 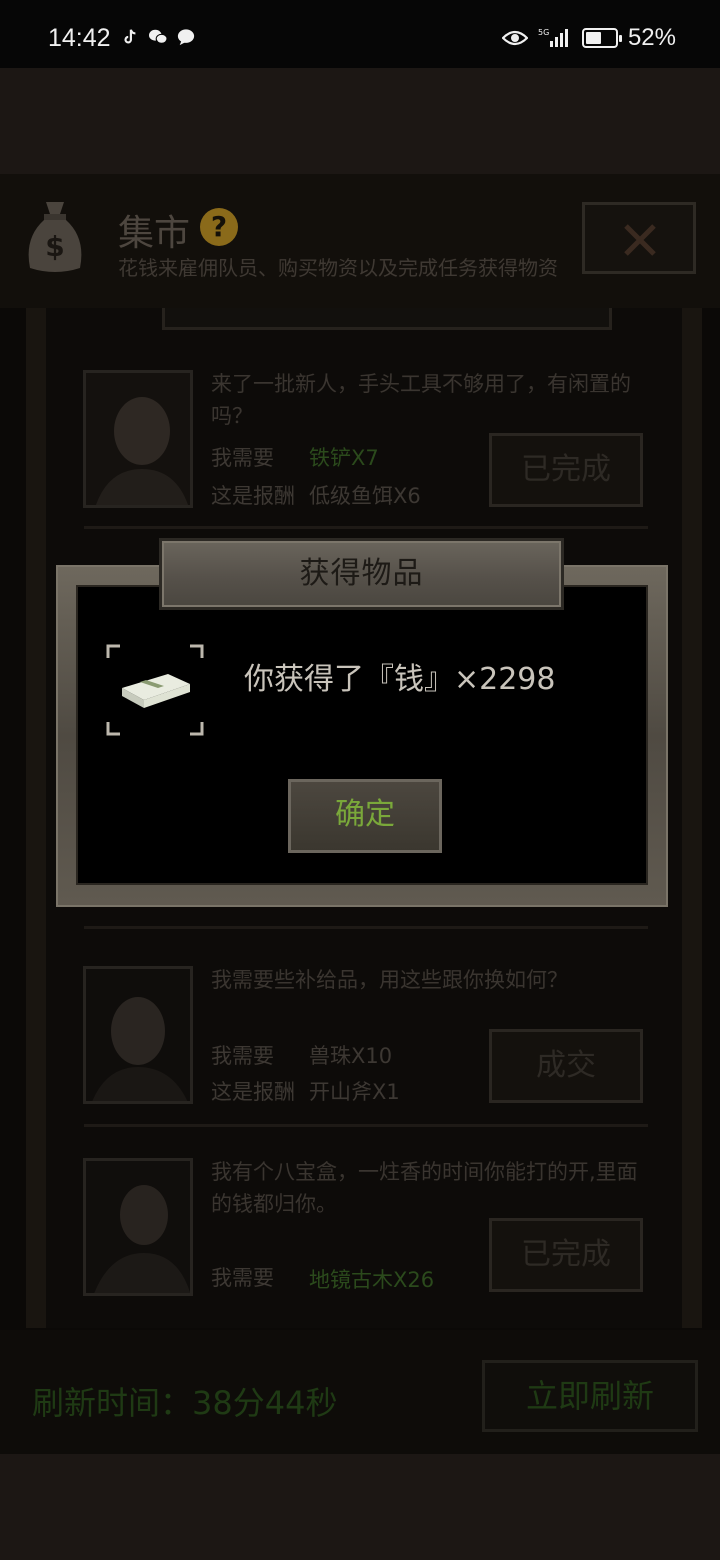 I want to click on list-tab, so click(x=387, y=319).